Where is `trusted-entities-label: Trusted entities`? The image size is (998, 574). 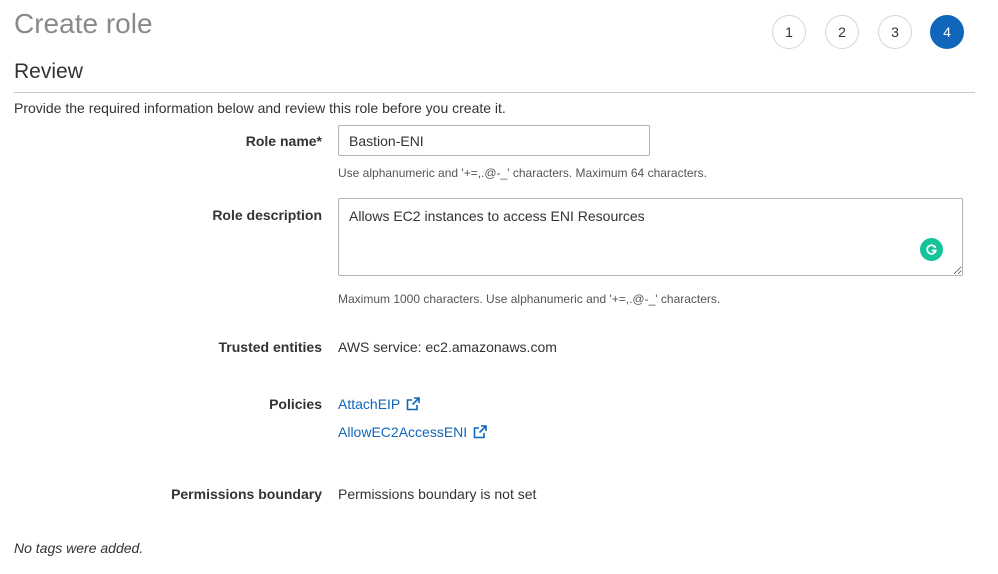
trusted-entities-label: Trusted entities is located at coordinates (270, 347).